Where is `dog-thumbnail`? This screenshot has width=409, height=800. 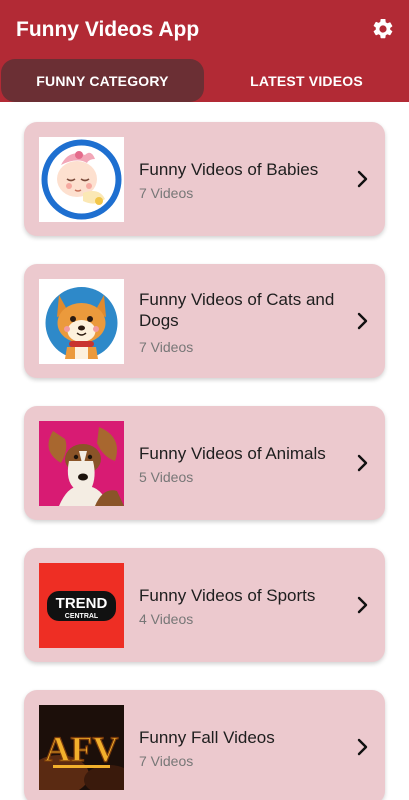 dog-thumbnail is located at coordinates (81, 321).